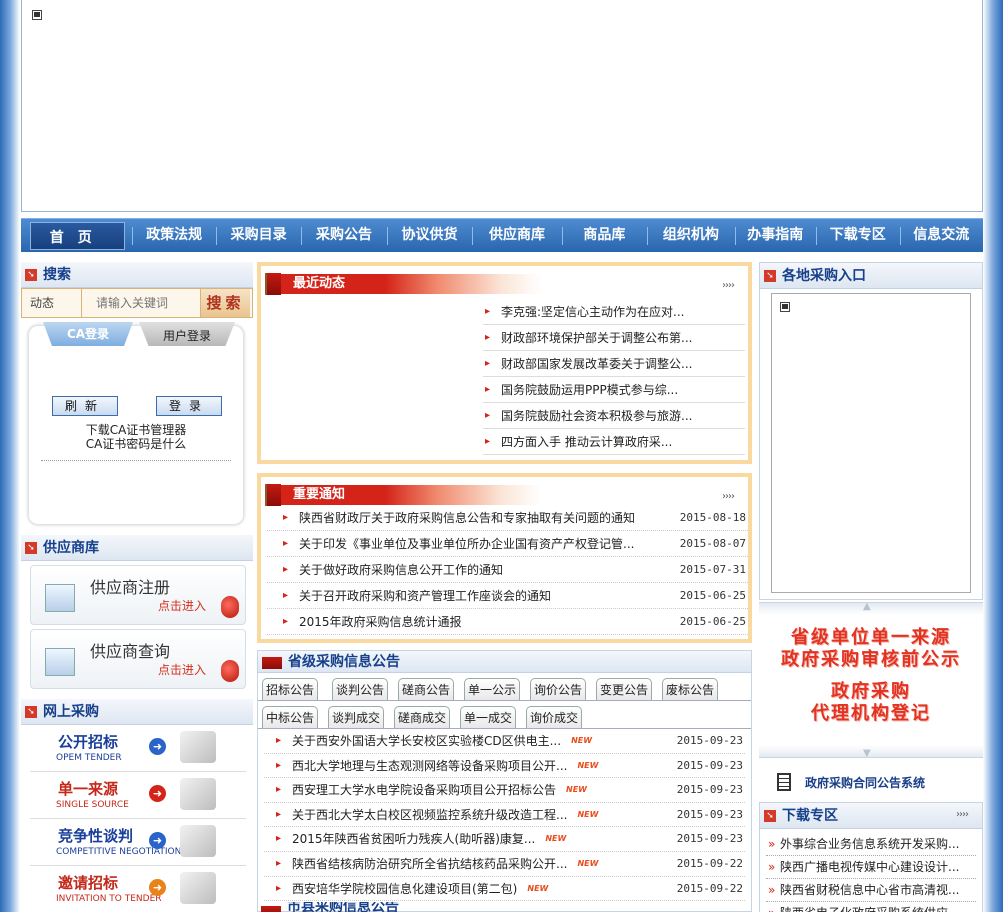 The image size is (1003, 912). What do you see at coordinates (604, 236) in the screenshot?
I see `nav-product-library: 商品库` at bounding box center [604, 236].